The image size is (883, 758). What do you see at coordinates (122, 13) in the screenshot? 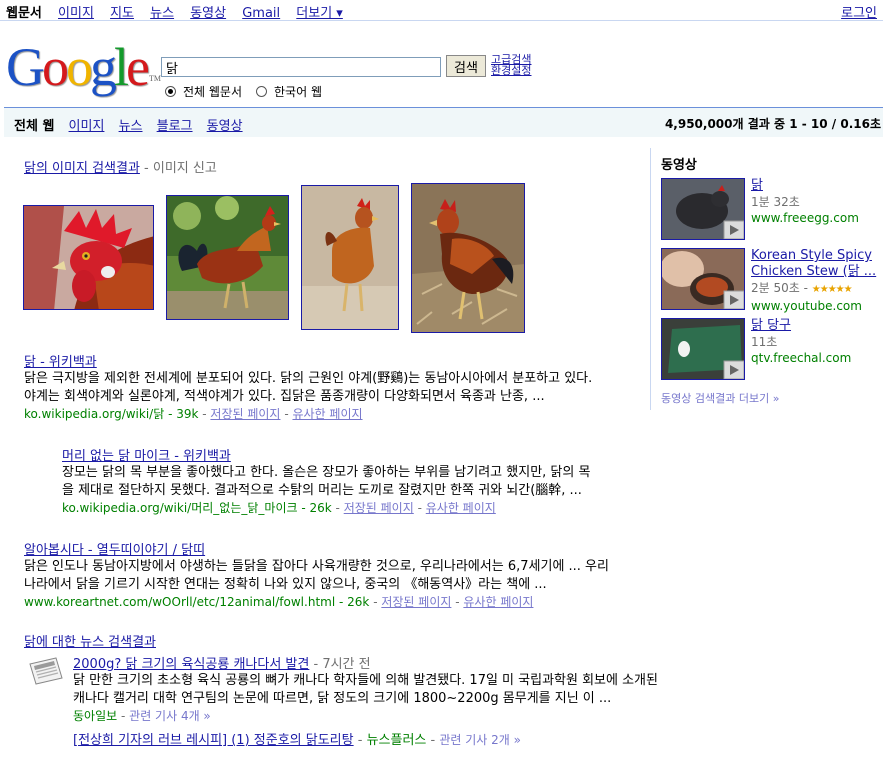
I see `nav-maps: 지도` at bounding box center [122, 13].